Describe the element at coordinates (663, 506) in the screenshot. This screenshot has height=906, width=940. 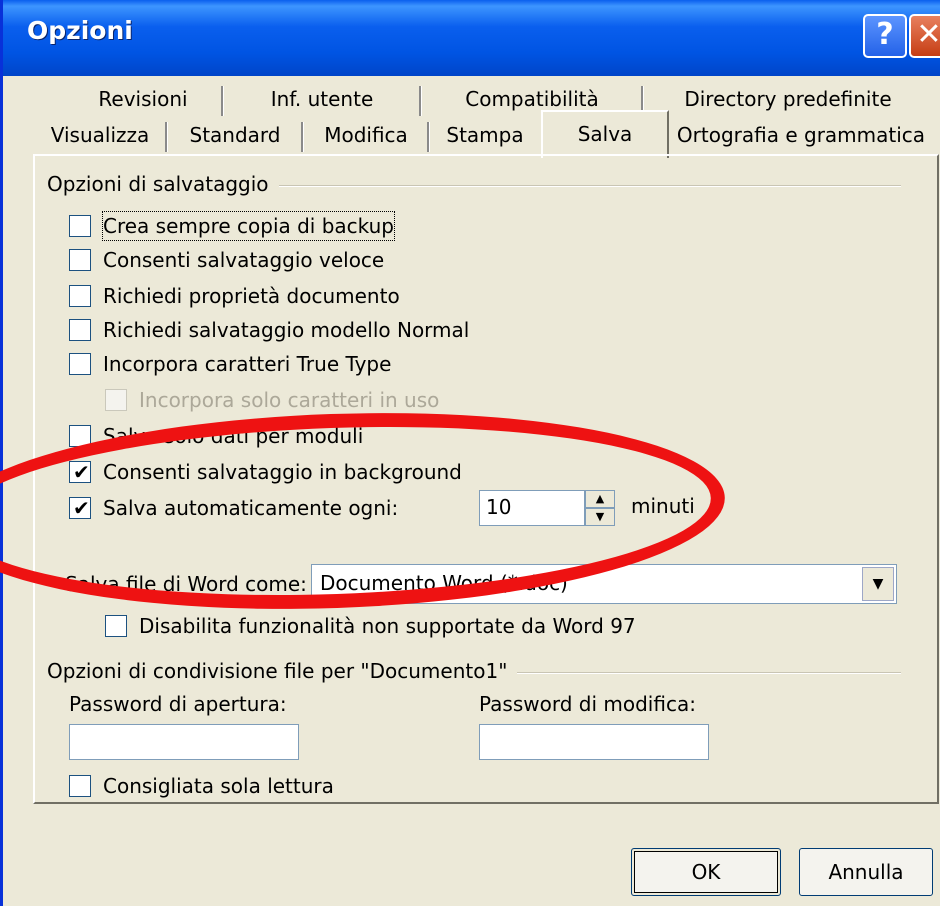
I see `autosave-unit-label: minuti` at that location.